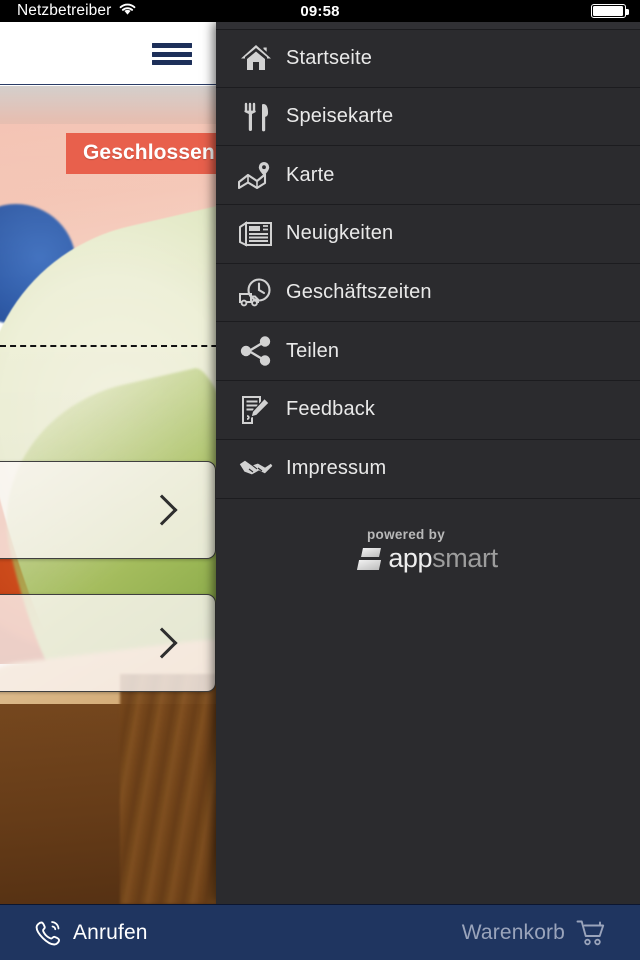  Describe the element at coordinates (340, 233) in the screenshot. I see `menu-item-label: Neuigkeiten` at that location.